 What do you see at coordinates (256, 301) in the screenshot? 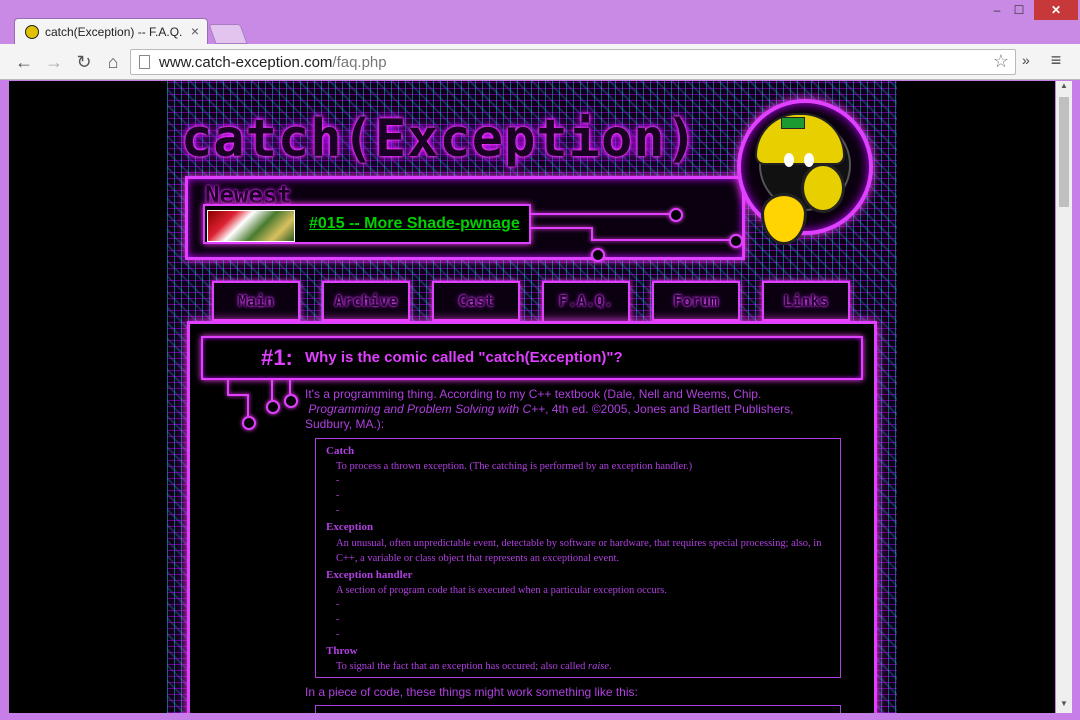
I see `nav-tab-main: Main` at bounding box center [256, 301].